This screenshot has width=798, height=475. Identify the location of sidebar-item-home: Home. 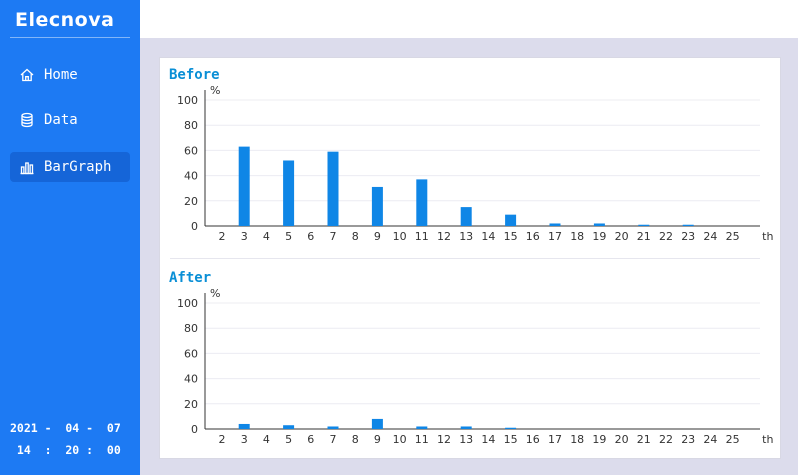
(70, 75).